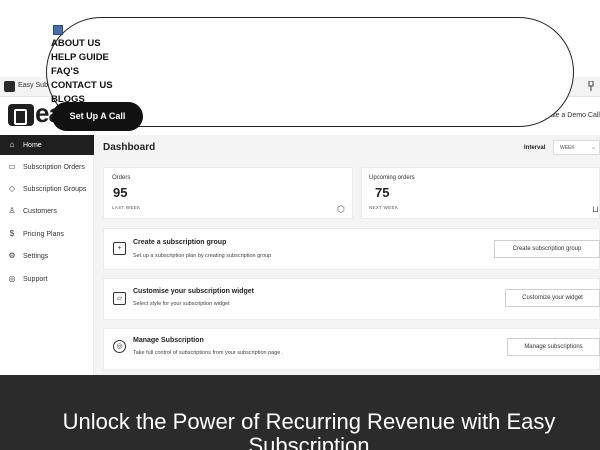  I want to click on action-title: Customise your subscription widget, so click(193, 291).